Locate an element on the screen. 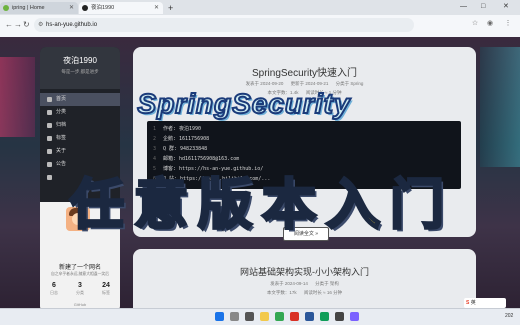 This screenshot has height=325, width=520. sidebar-item-archives: 归档 is located at coordinates (80, 125).